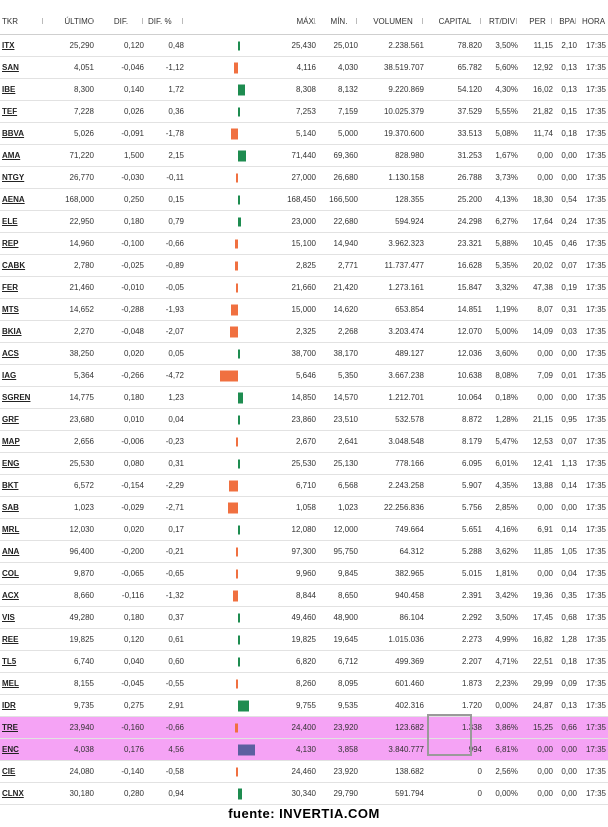  What do you see at coordinates (23, 595) in the screenshot?
I see `ticker-link: ACX` at bounding box center [23, 595].